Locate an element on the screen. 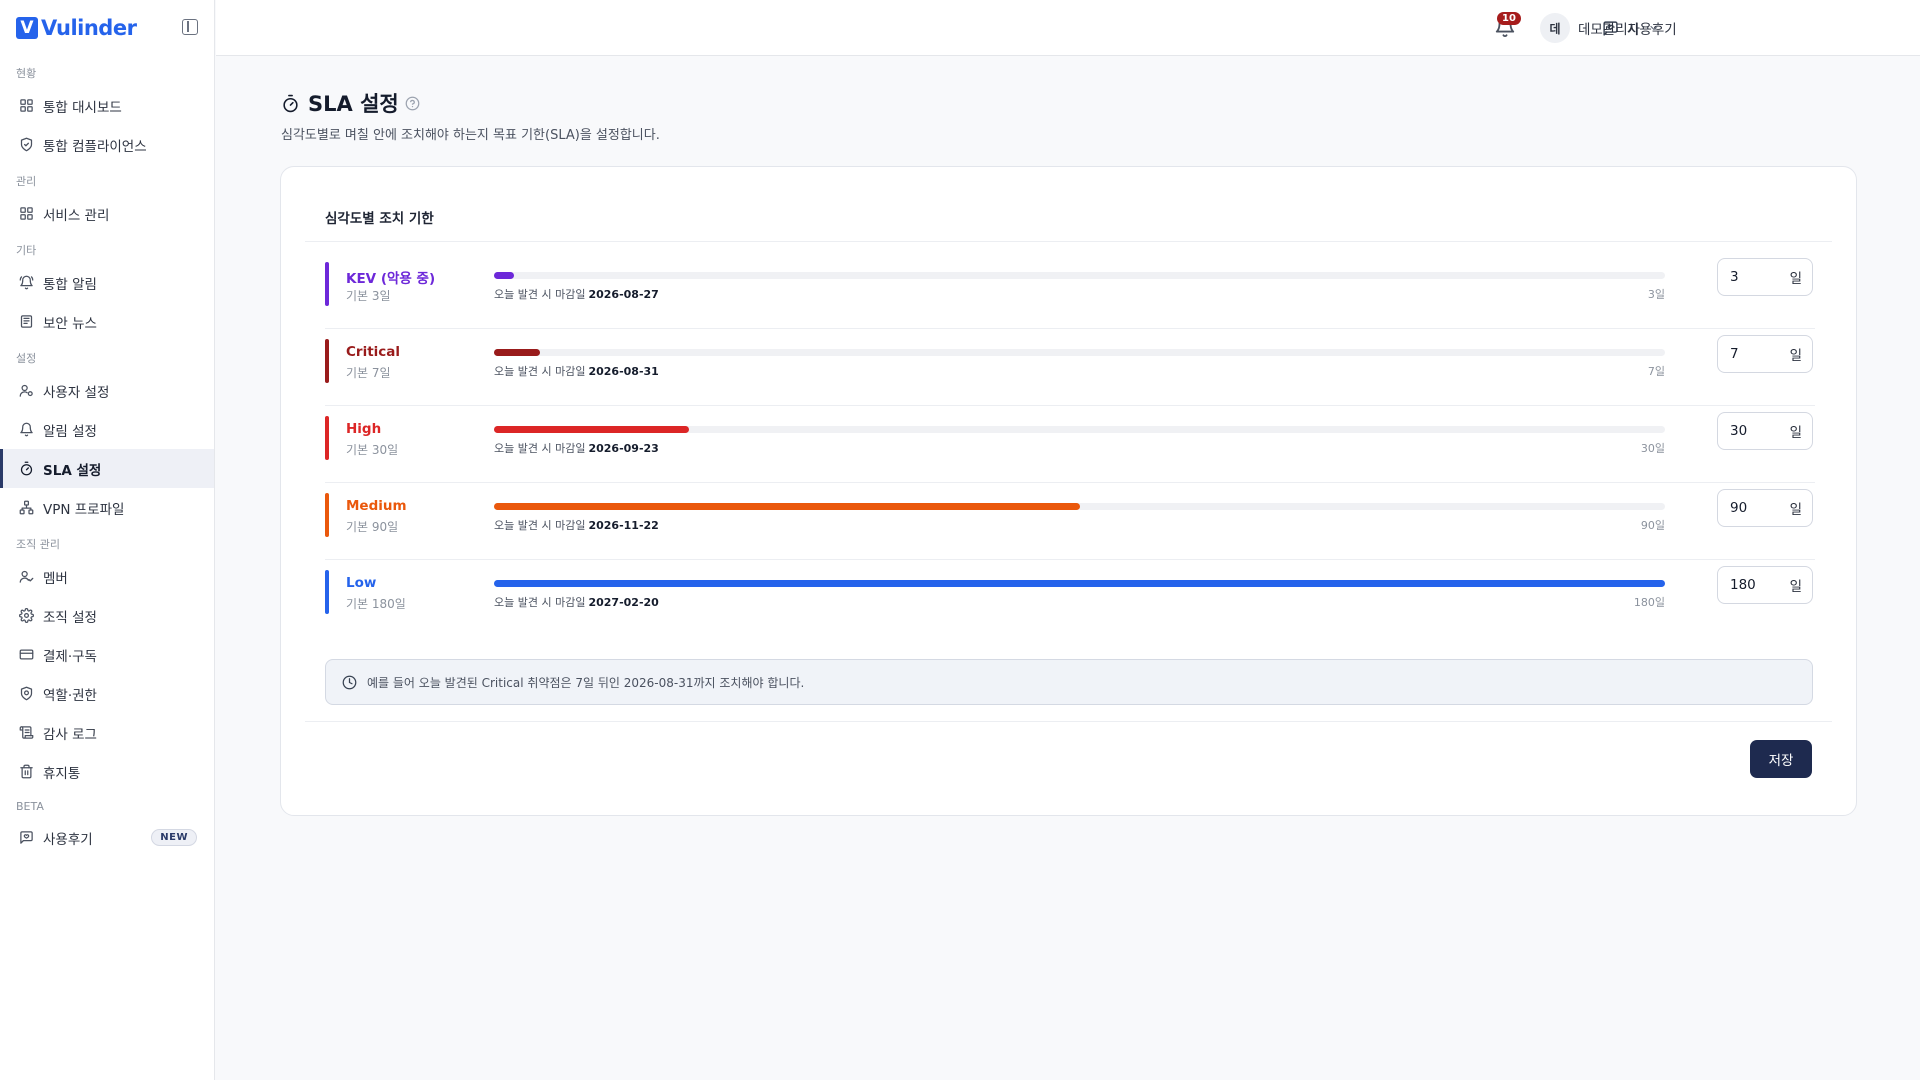  severity-default: 기본 3일 is located at coordinates (368, 296).